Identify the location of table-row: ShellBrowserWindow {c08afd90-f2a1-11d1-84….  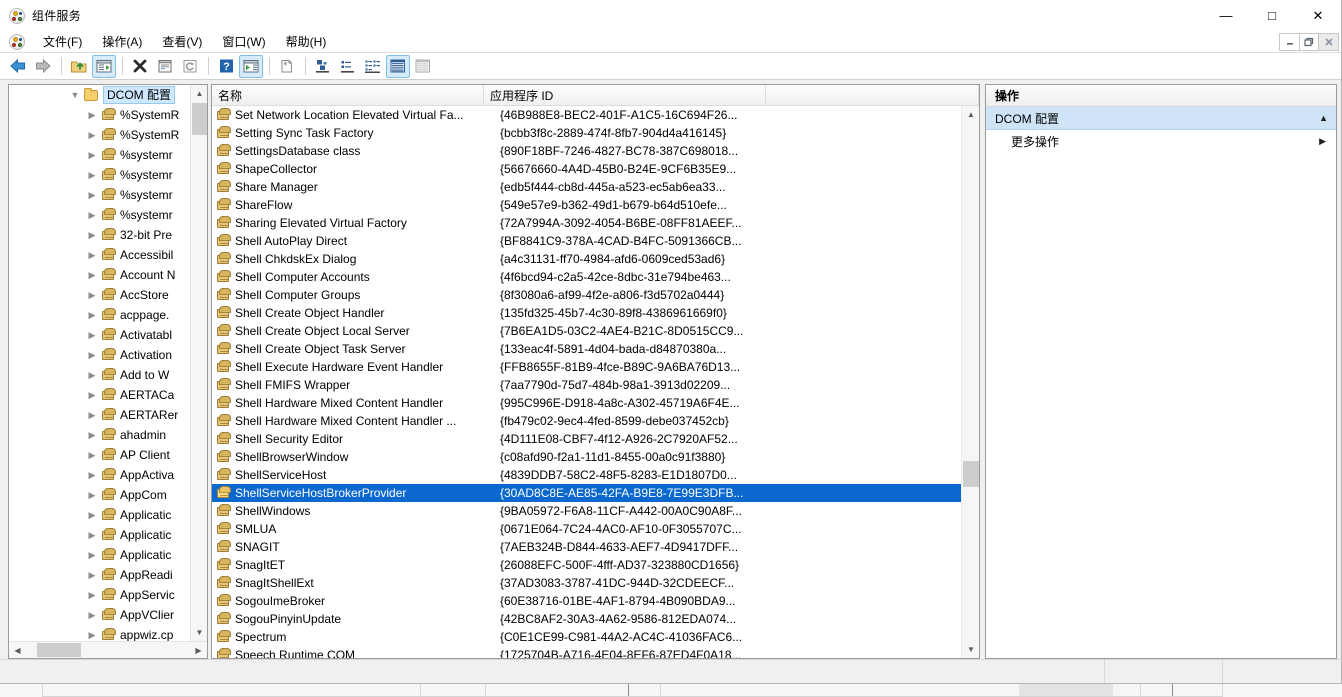
(586, 457).